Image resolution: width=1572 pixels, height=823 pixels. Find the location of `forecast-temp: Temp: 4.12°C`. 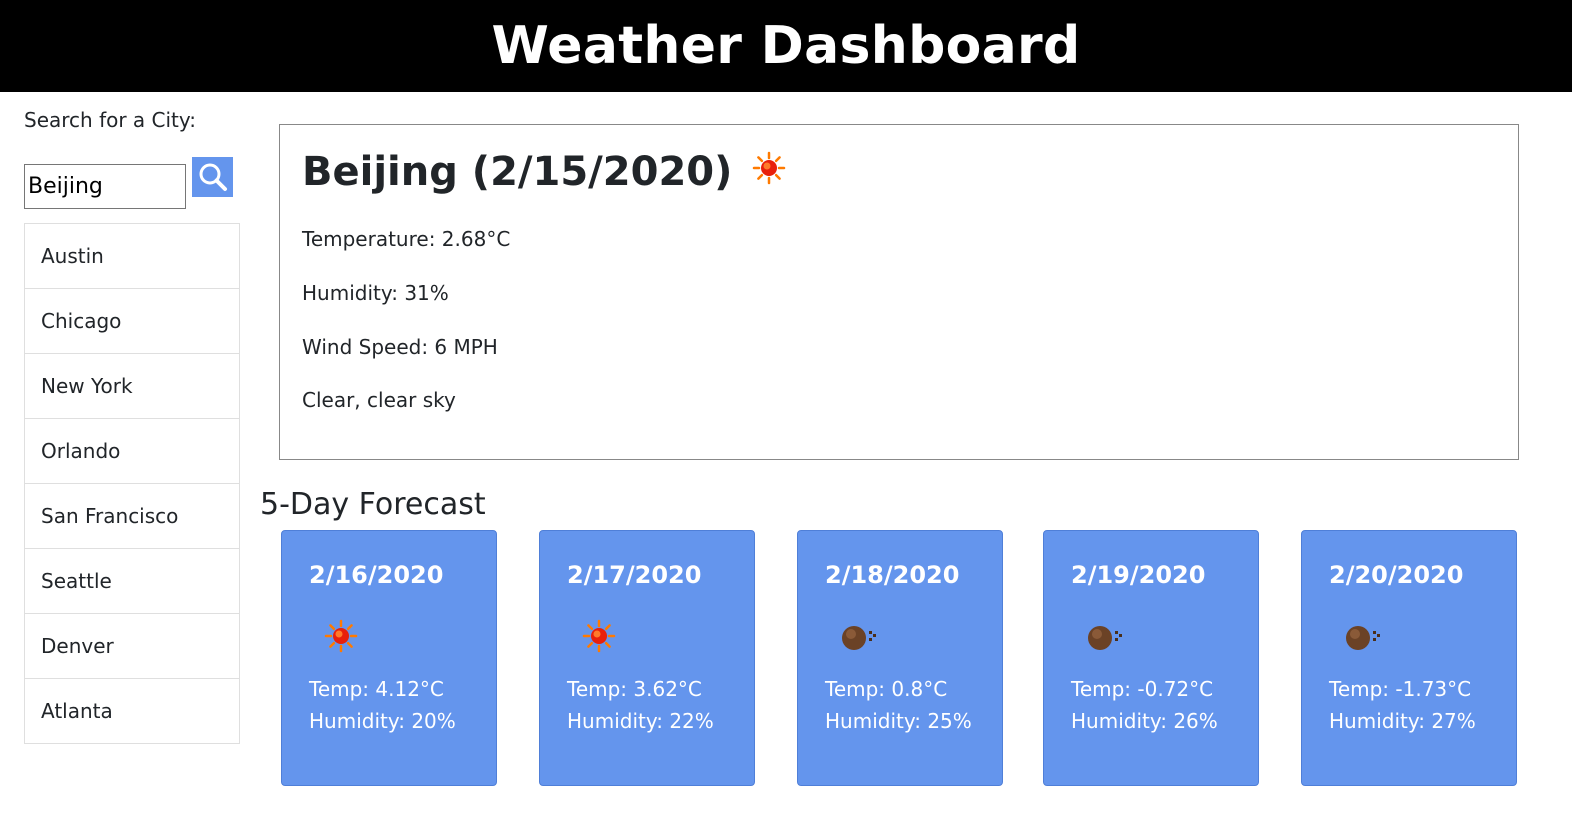

forecast-temp: Temp: 4.12°C is located at coordinates (376, 689).